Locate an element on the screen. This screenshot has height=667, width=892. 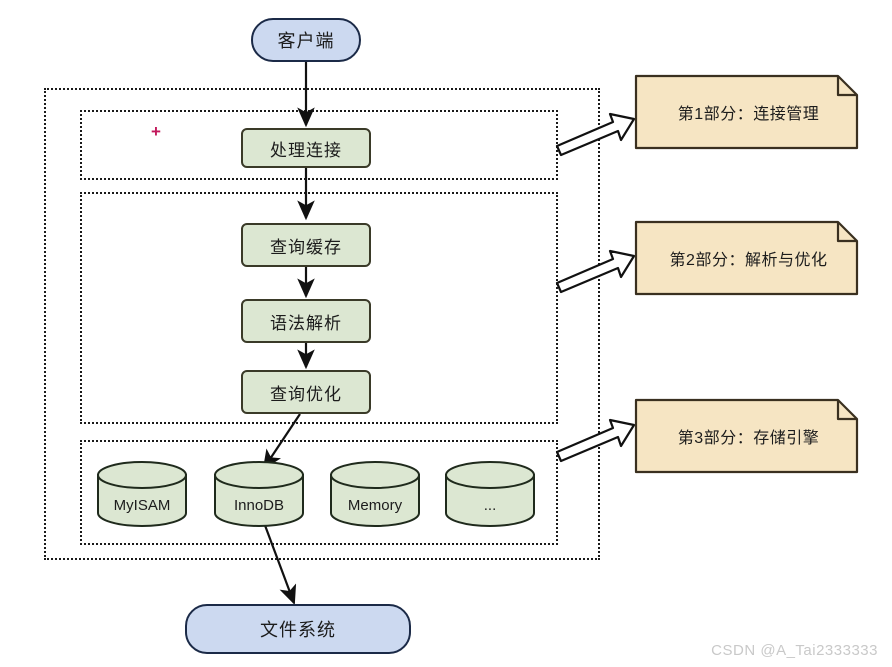
node-engine-memory: Memory is located at coordinates (375, 494).